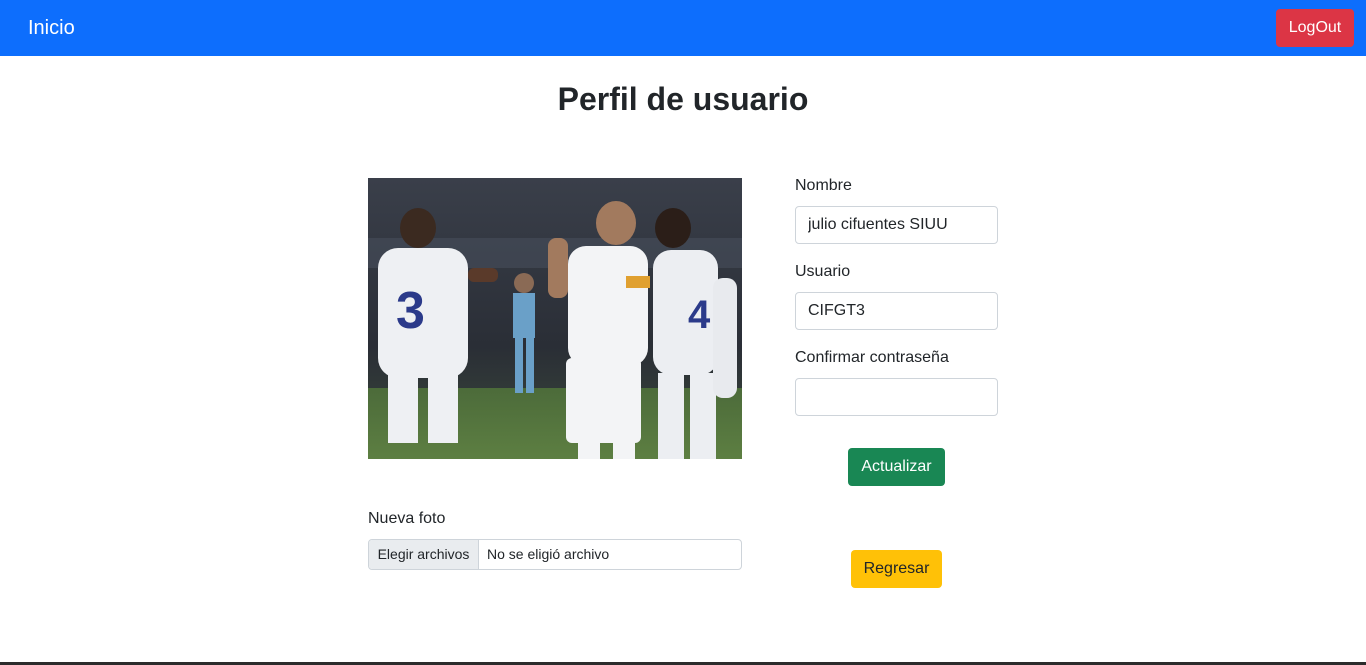 The image size is (1366, 665). Describe the element at coordinates (823, 185) in the screenshot. I see `nombre-label: Nombre` at that location.